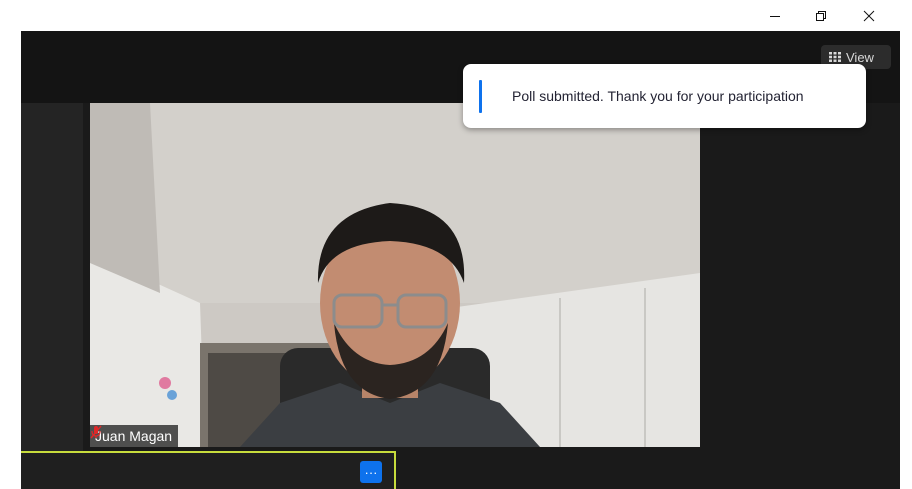  I want to click on view-label: View, so click(860, 57).